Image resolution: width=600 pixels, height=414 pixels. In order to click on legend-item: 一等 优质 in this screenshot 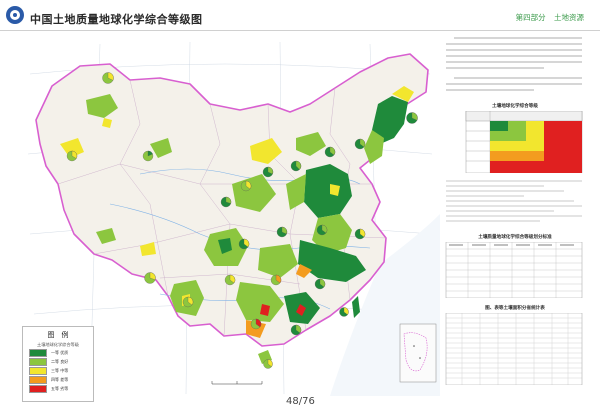, I will do `click(61, 352)`.